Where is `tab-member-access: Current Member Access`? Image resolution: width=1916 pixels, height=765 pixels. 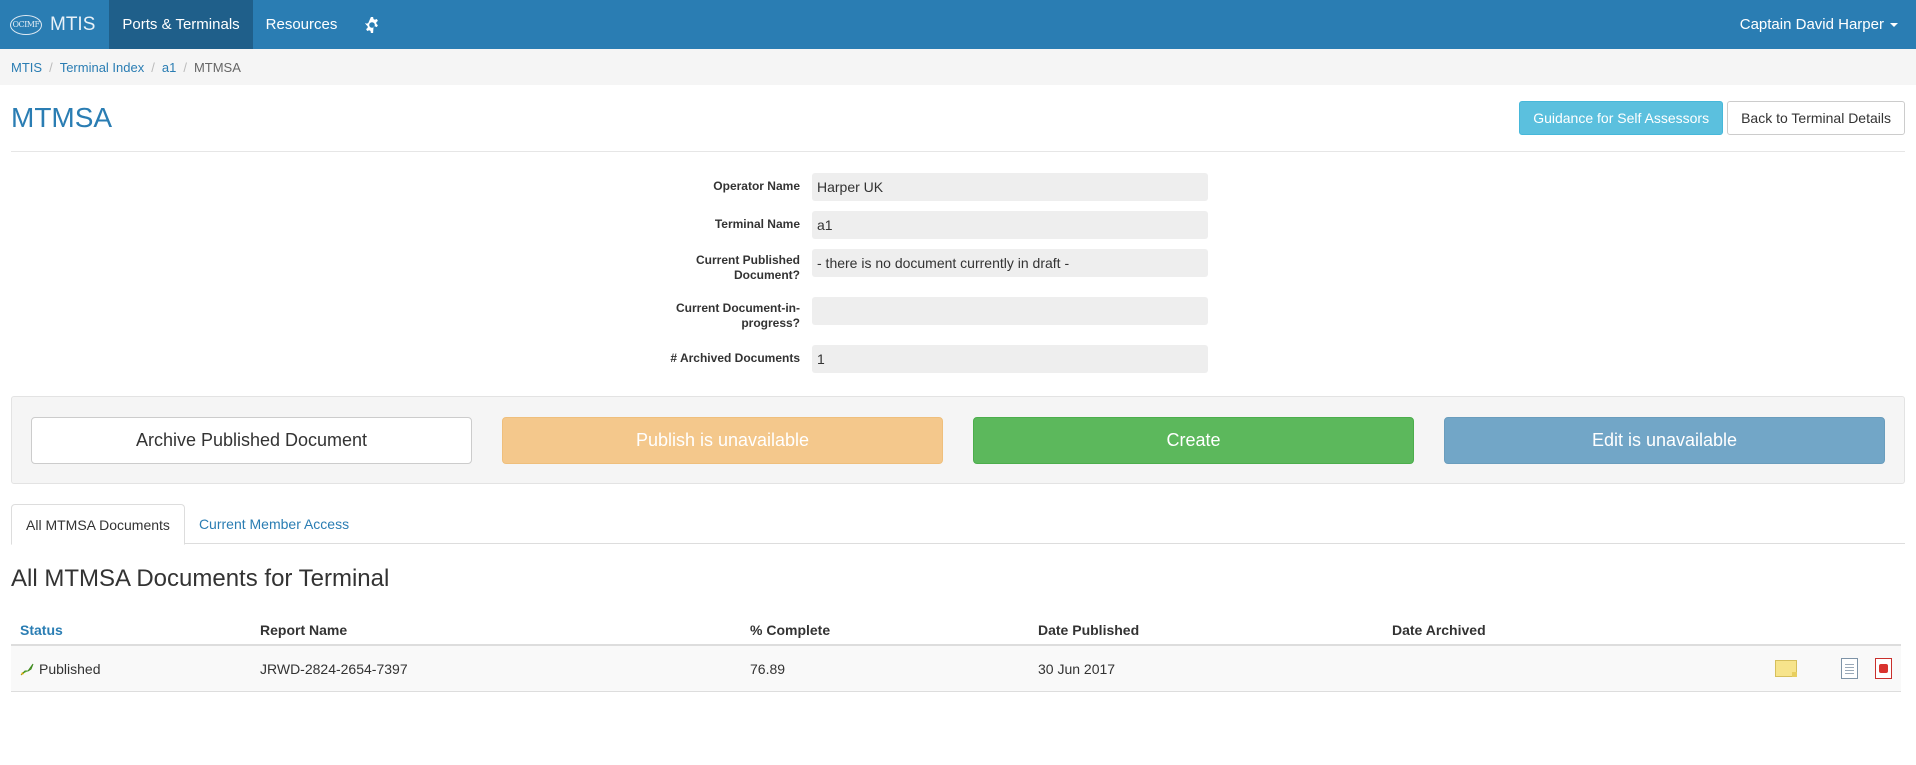 tab-member-access: Current Member Access is located at coordinates (274, 523).